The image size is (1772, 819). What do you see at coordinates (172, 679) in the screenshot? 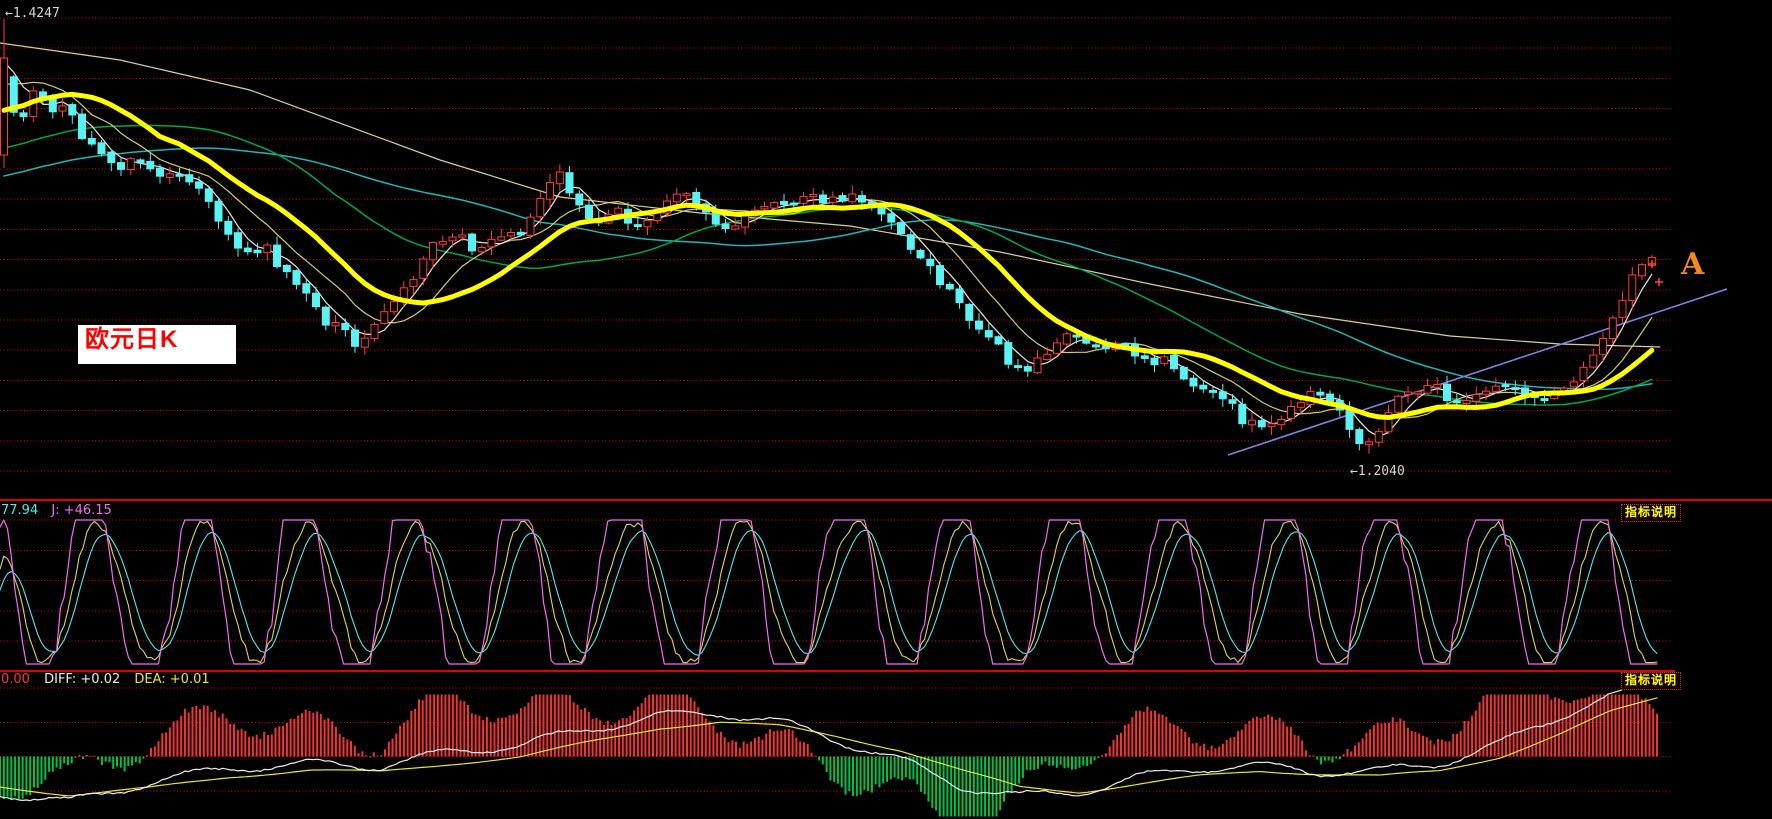
I see `macd-dea-value: DEA: +0.01` at bounding box center [172, 679].